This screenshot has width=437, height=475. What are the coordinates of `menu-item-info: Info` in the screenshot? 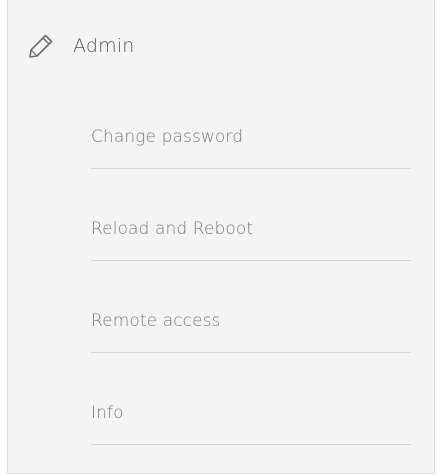 It's located at (251, 399).